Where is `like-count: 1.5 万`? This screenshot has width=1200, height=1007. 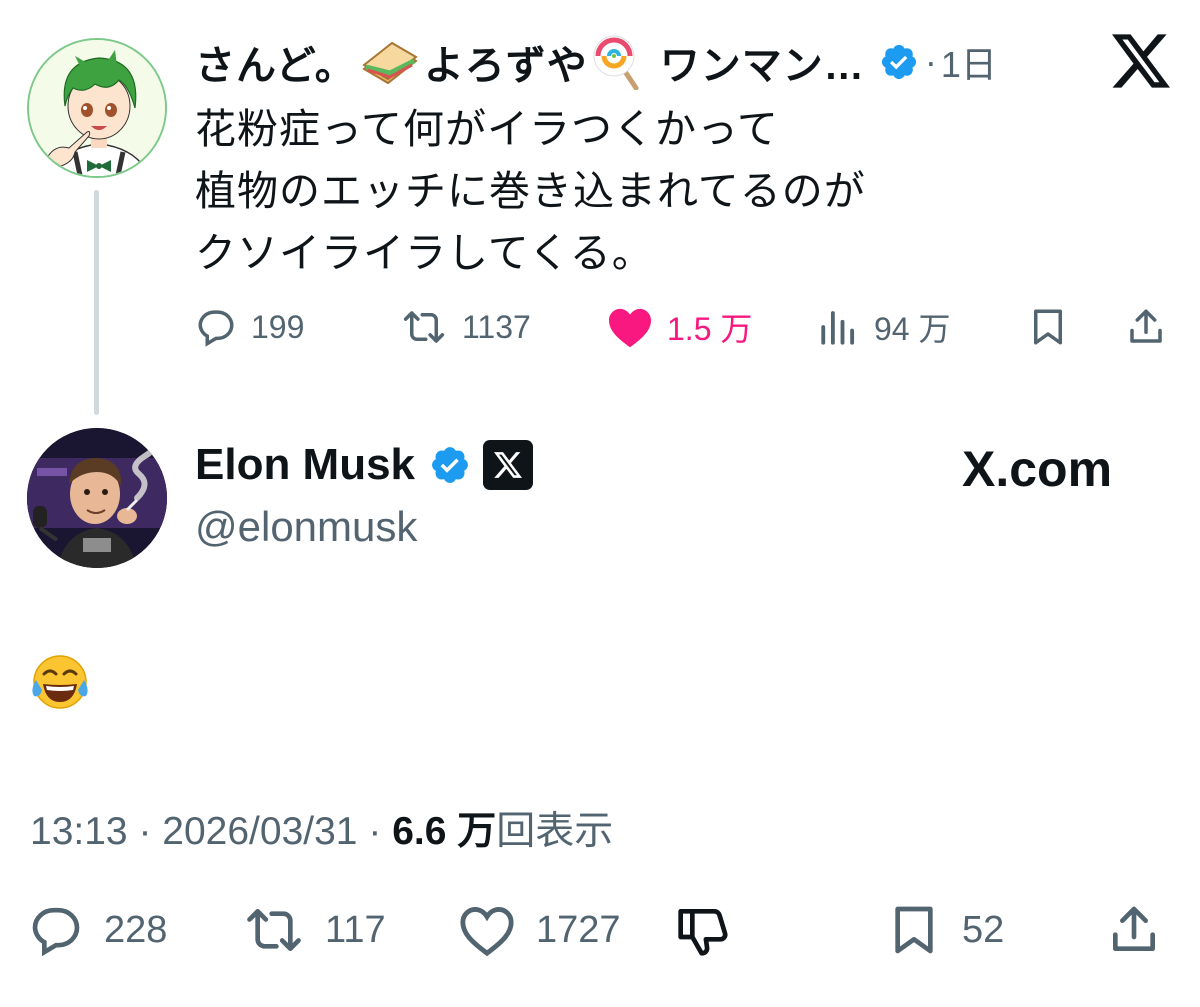
like-count: 1.5 万 is located at coordinates (710, 329).